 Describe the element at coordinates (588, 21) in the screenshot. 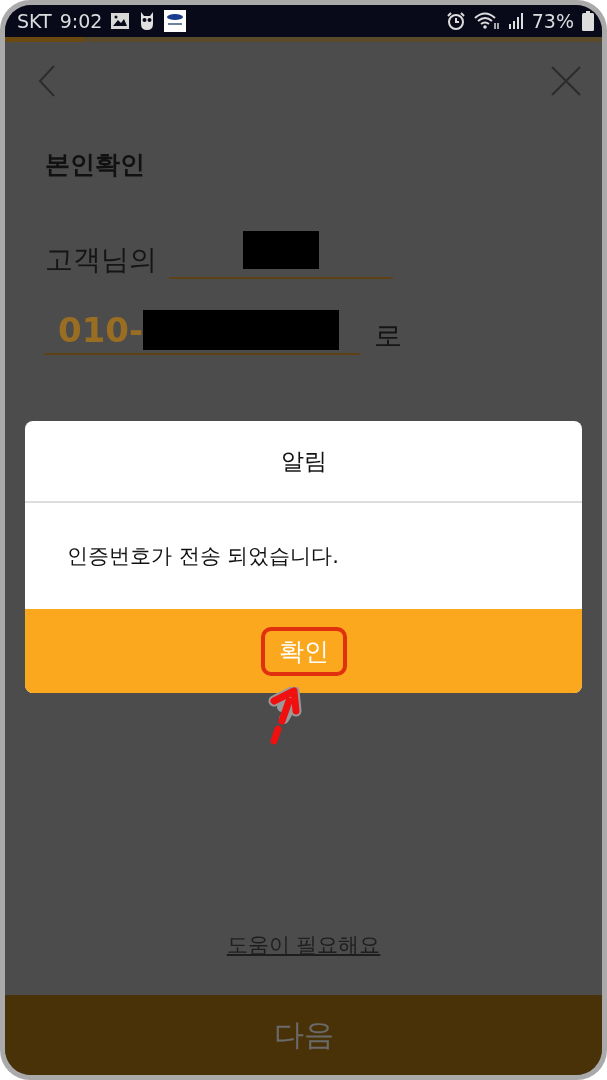

I see `battery-icon` at that location.